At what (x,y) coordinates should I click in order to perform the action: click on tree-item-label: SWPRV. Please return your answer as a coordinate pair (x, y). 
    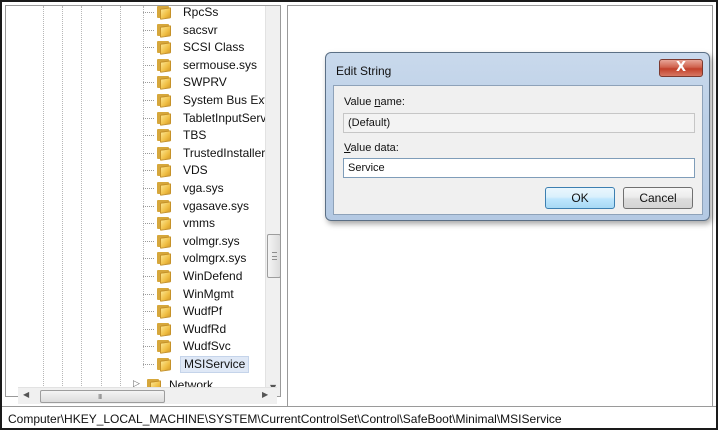
    Looking at the image, I should click on (205, 82).